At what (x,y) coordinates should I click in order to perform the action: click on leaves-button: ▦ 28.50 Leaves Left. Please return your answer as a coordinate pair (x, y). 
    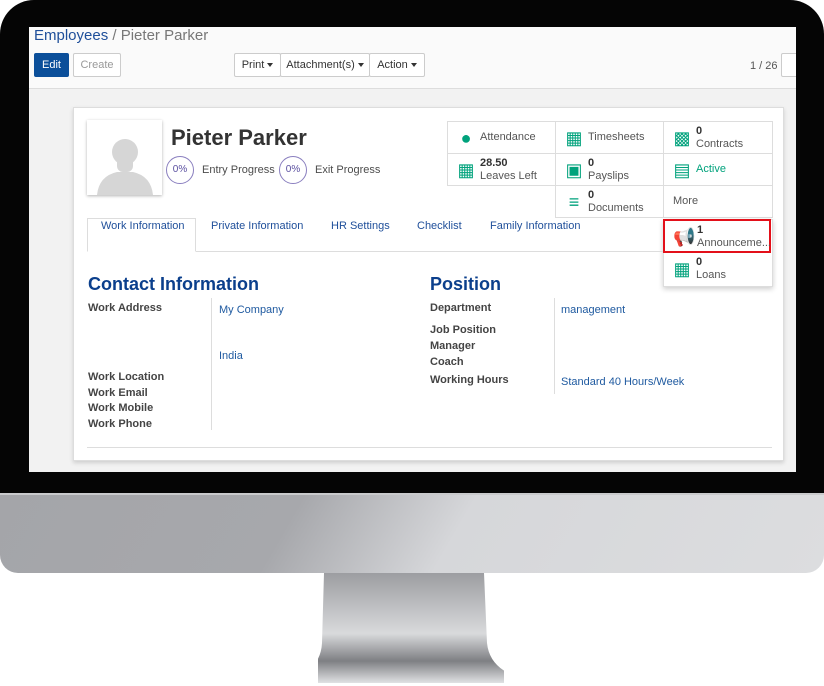
    Looking at the image, I should click on (501, 169).